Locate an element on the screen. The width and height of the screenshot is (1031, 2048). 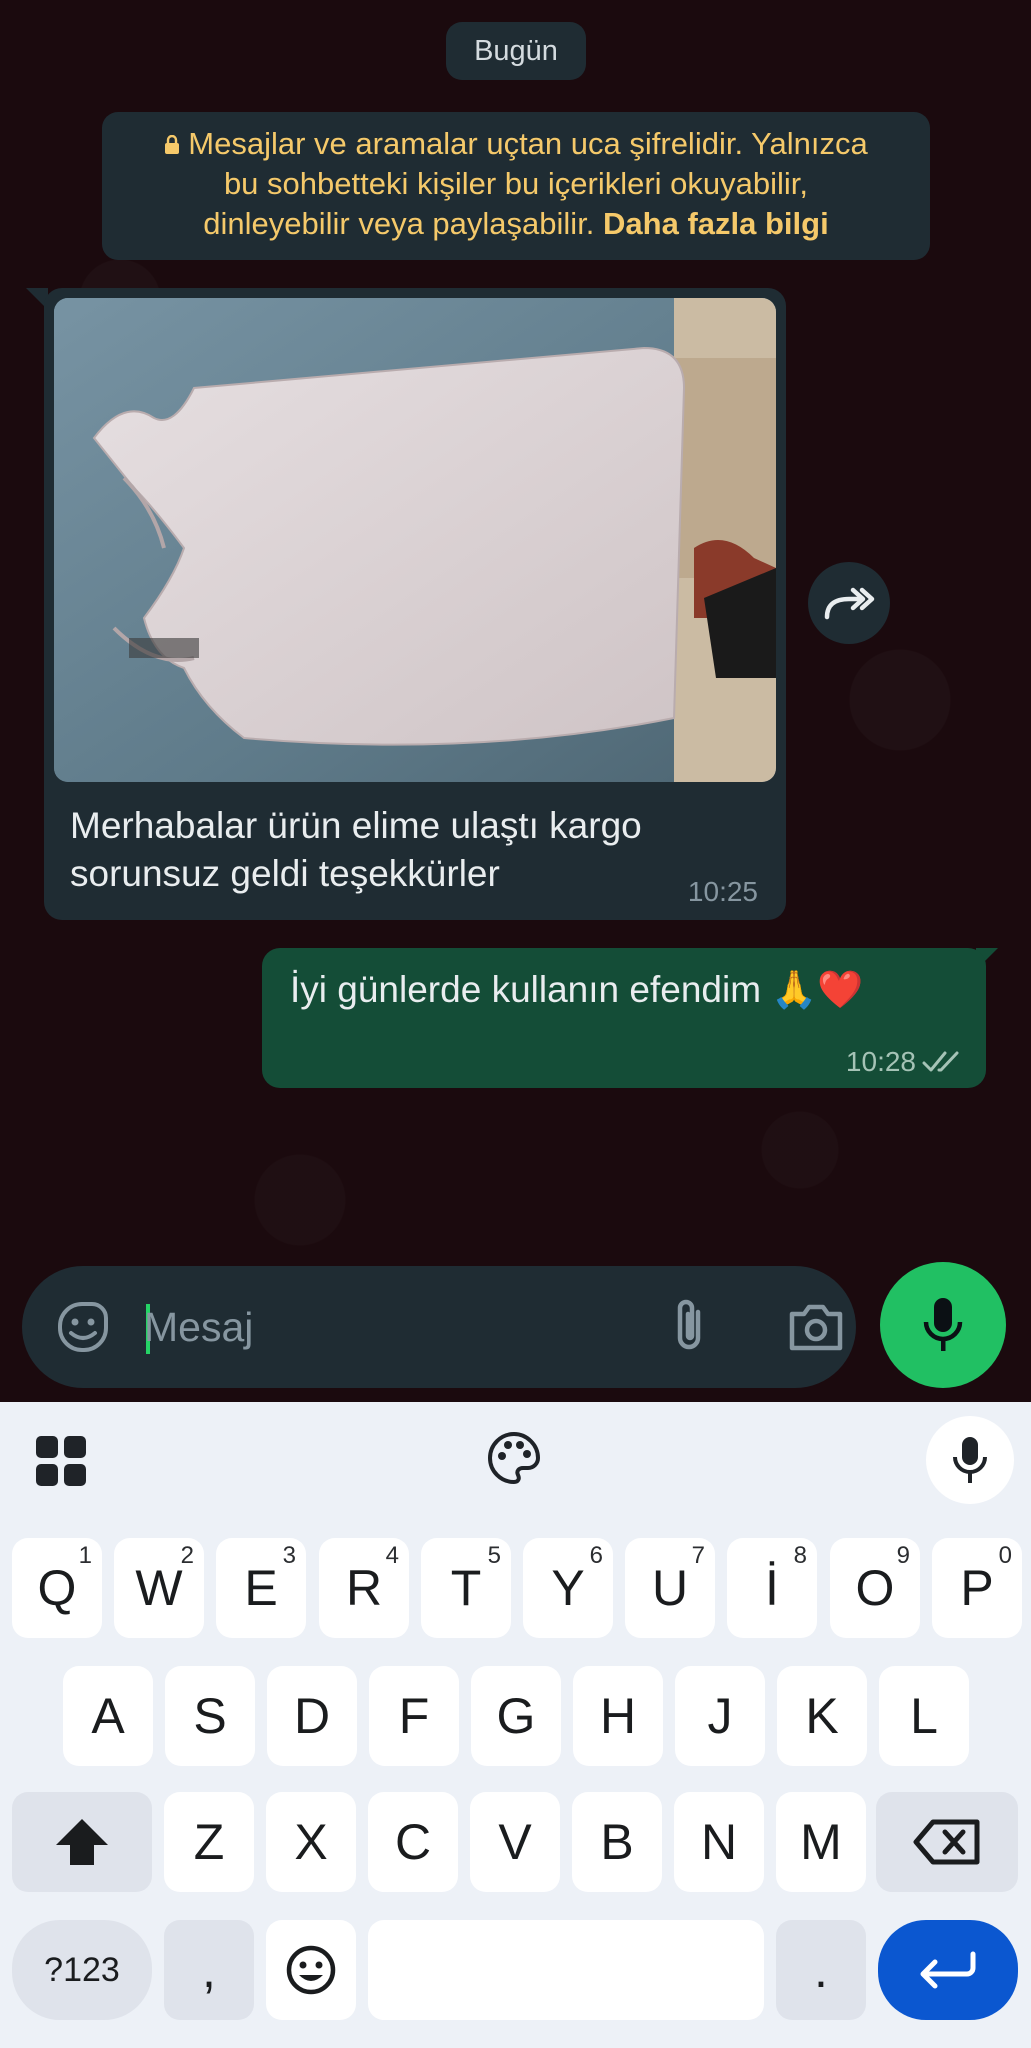
key-number-hint: 4 is located at coordinates (392, 1555).